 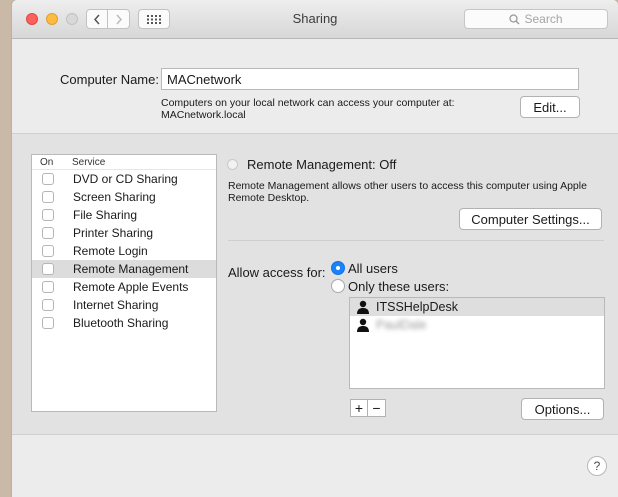 I want to click on status-indicator-icon, so click(x=232, y=164).